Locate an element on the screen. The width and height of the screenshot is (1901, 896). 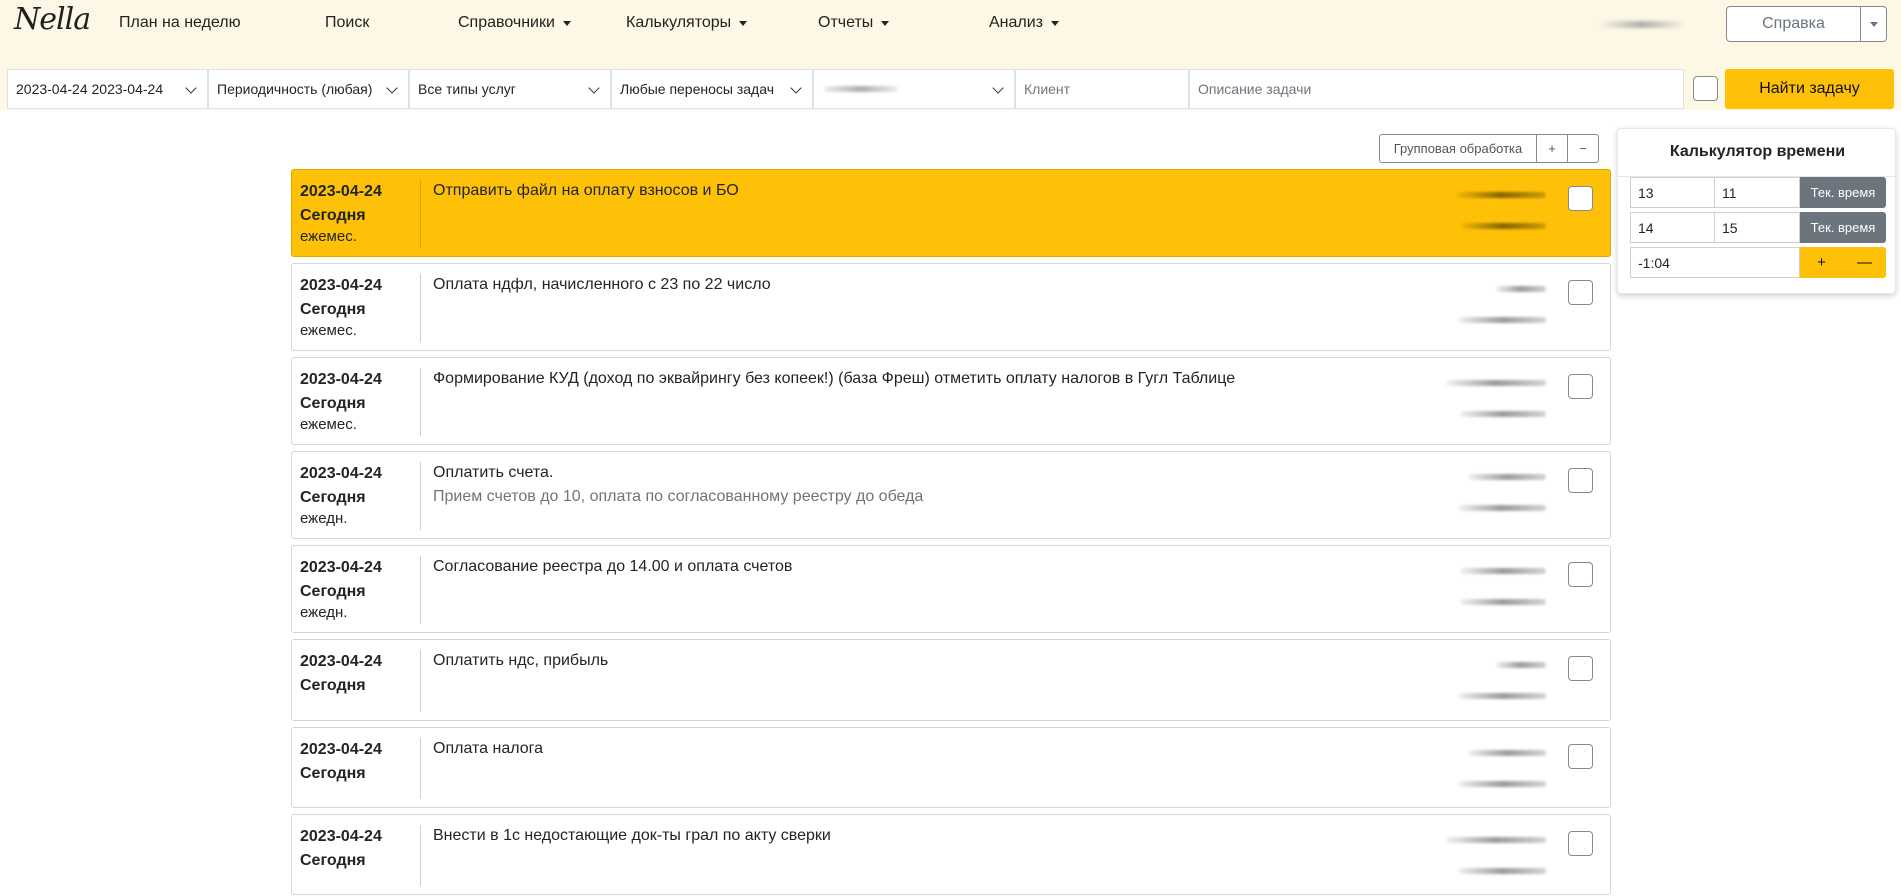
employee-select is located at coordinates (914, 89).